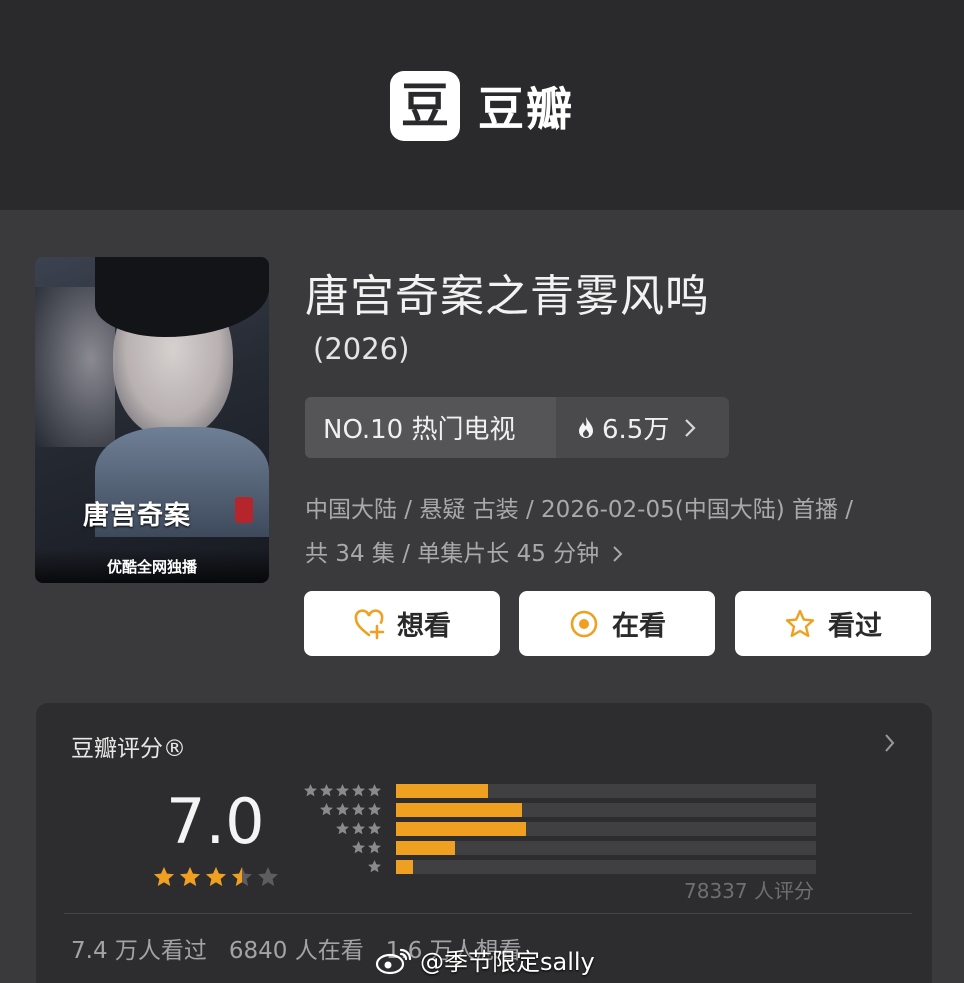 This screenshot has width=964, height=983. I want to click on heat-value: 6.5万, so click(636, 430).